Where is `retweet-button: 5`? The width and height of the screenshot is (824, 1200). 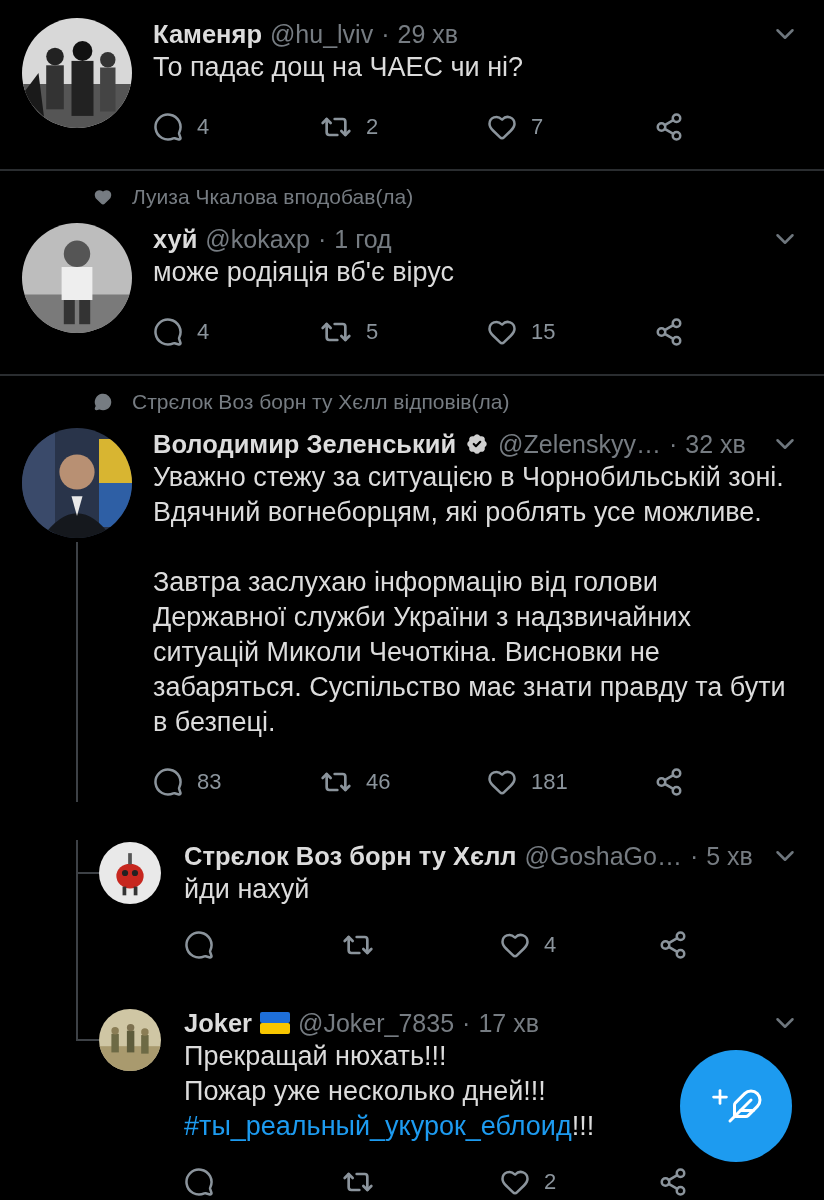
retweet-button: 5 is located at coordinates (349, 332).